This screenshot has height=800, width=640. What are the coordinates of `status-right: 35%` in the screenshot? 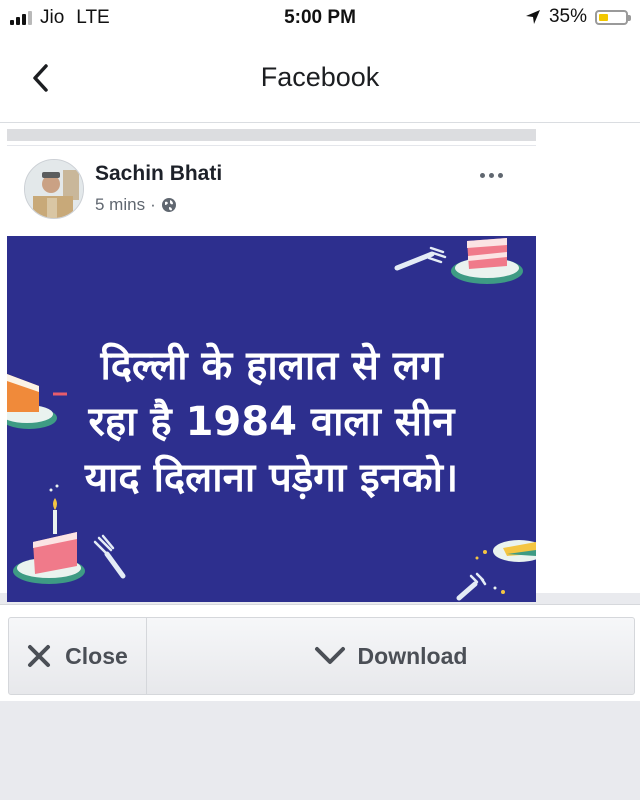 It's located at (578, 17).